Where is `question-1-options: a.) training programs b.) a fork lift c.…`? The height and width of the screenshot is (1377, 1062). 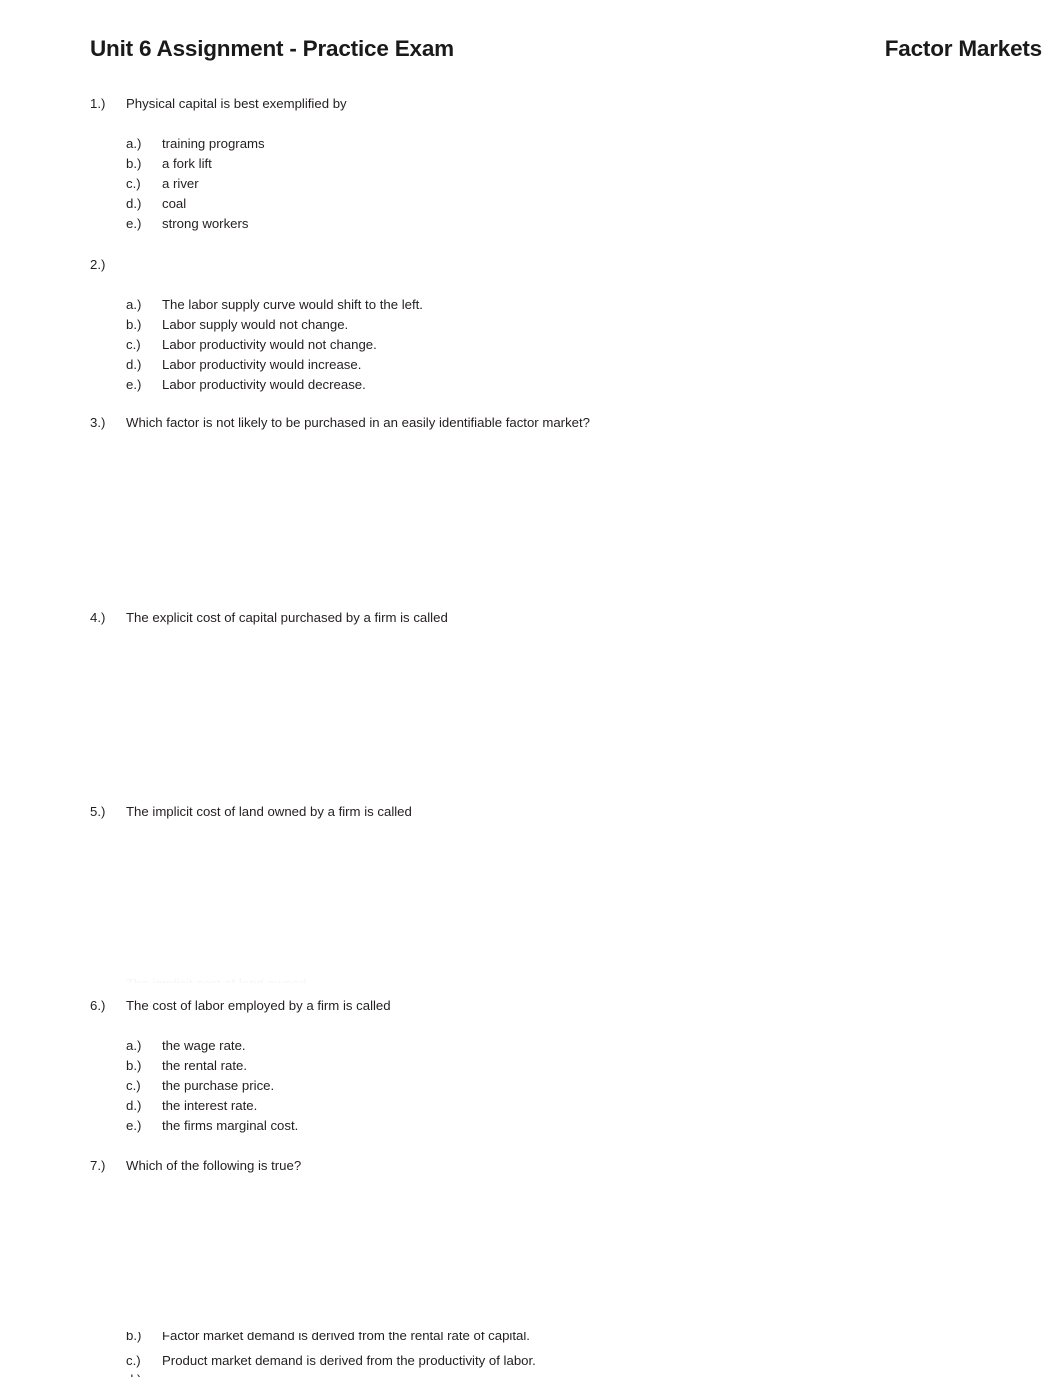
question-1-options: a.) training programs b.) a fork lift c.… is located at coordinates (584, 184).